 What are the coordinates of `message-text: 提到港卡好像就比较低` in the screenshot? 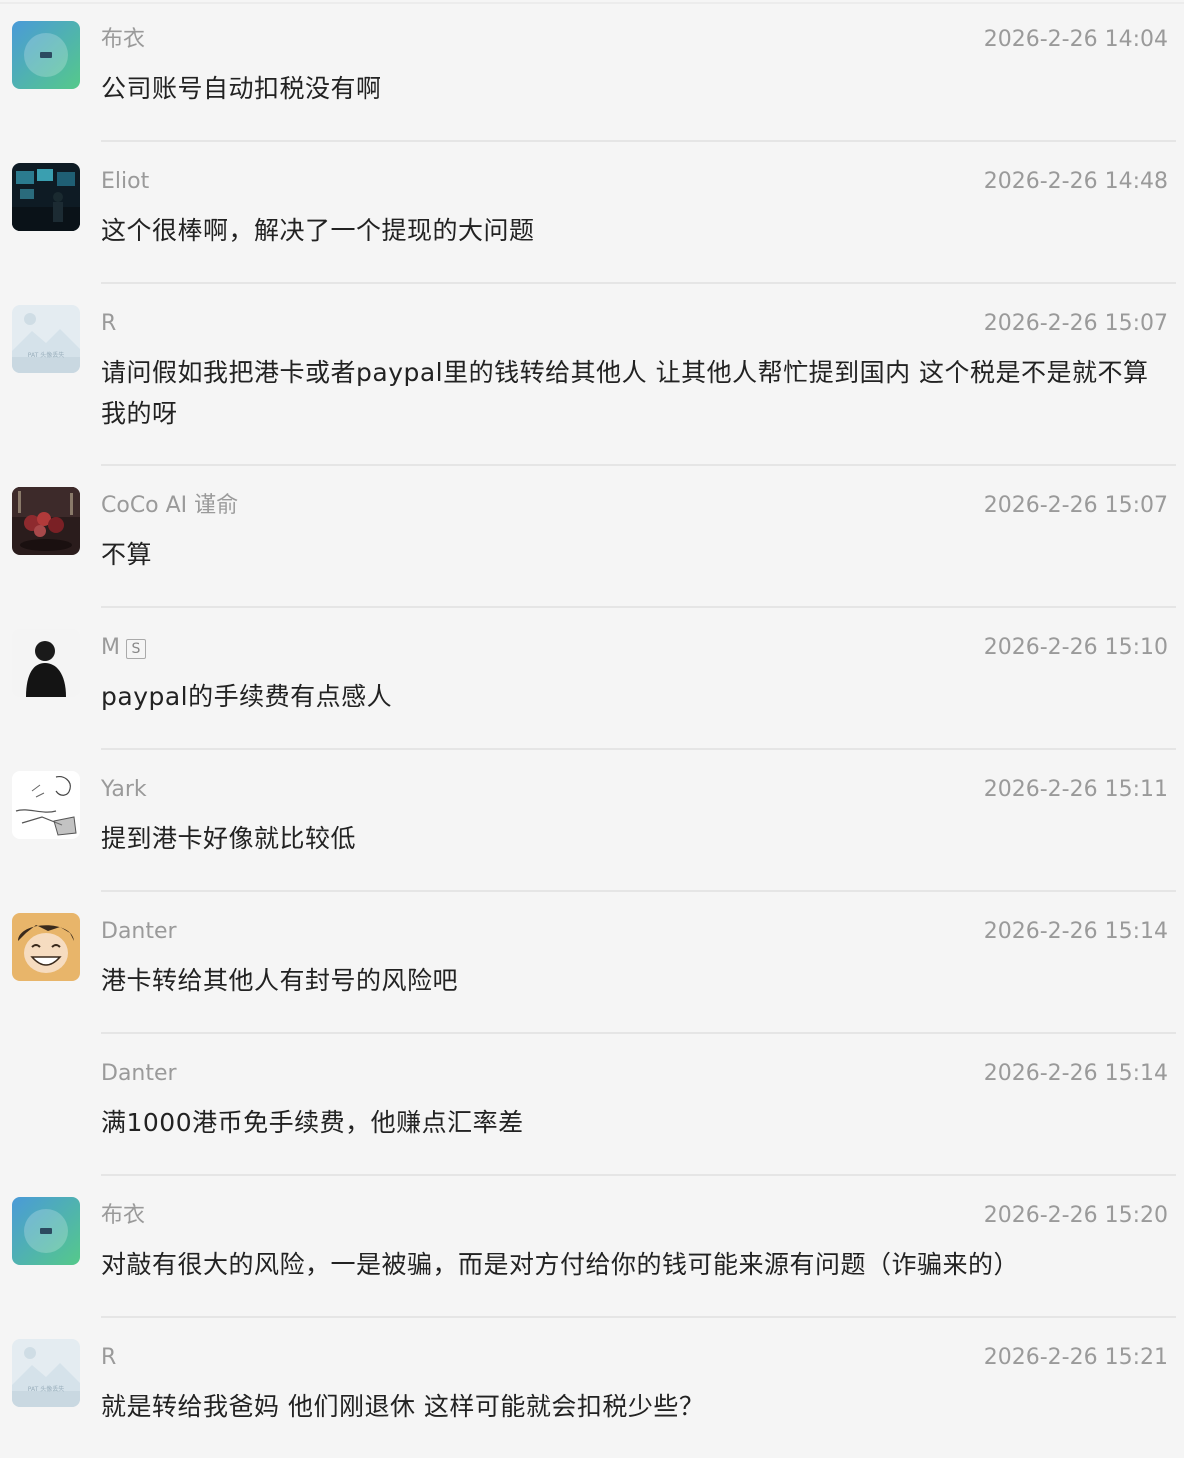 It's located at (229, 838).